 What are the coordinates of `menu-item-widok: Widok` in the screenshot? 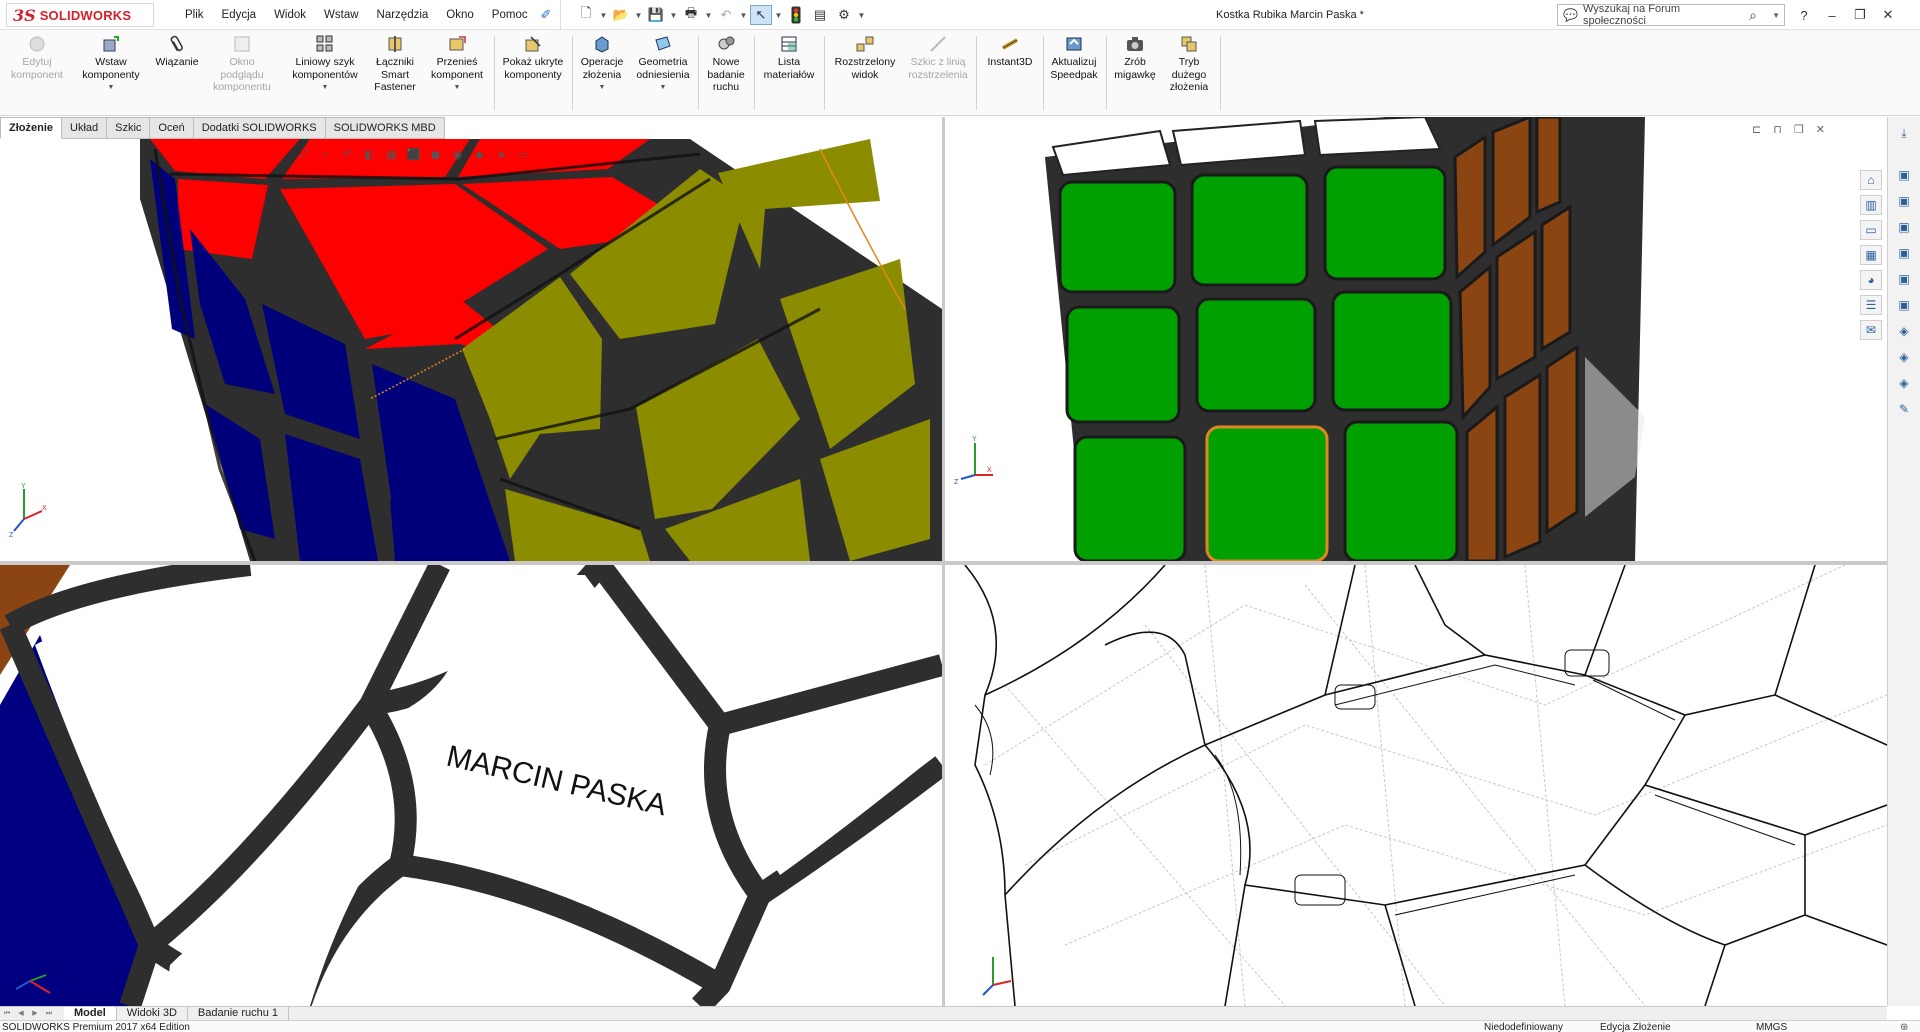 It's located at (290, 15).